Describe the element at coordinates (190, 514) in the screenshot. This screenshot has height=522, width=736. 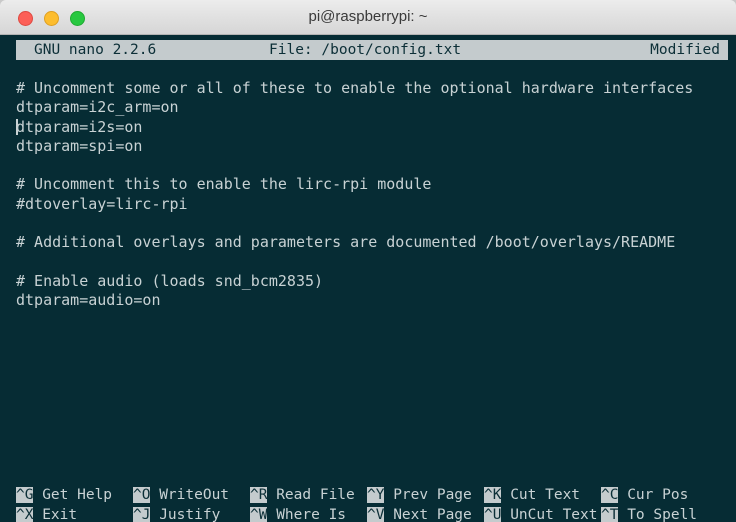
I see `shortcut-label: Justify` at that location.